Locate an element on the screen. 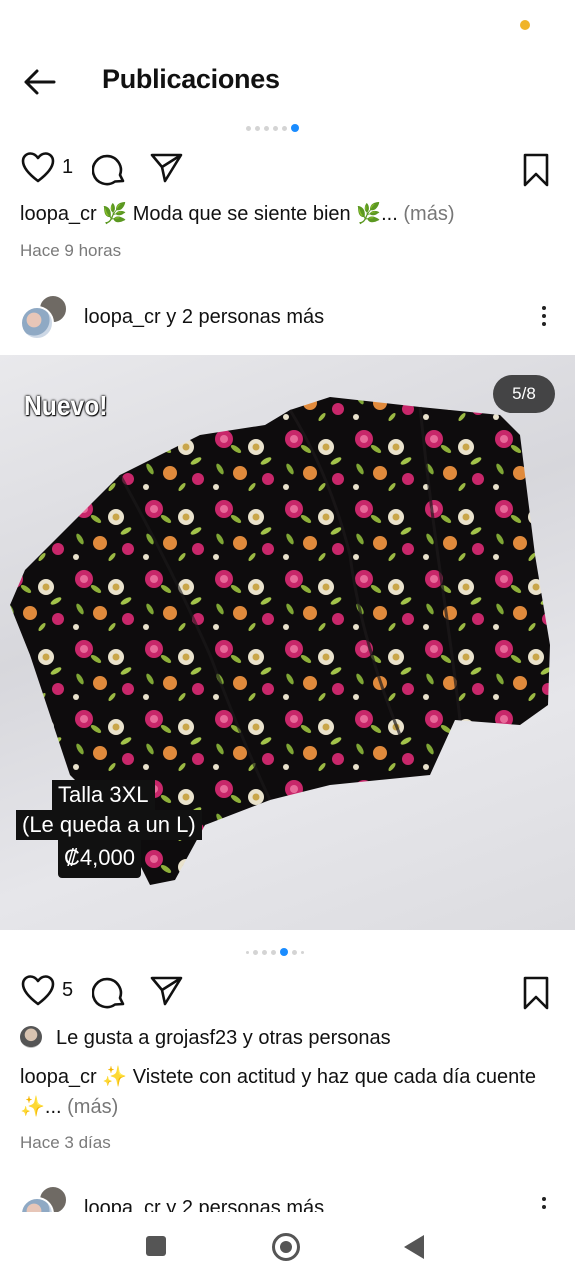 The height and width of the screenshot is (1280, 575). image-counter: 5/8 is located at coordinates (524, 394).